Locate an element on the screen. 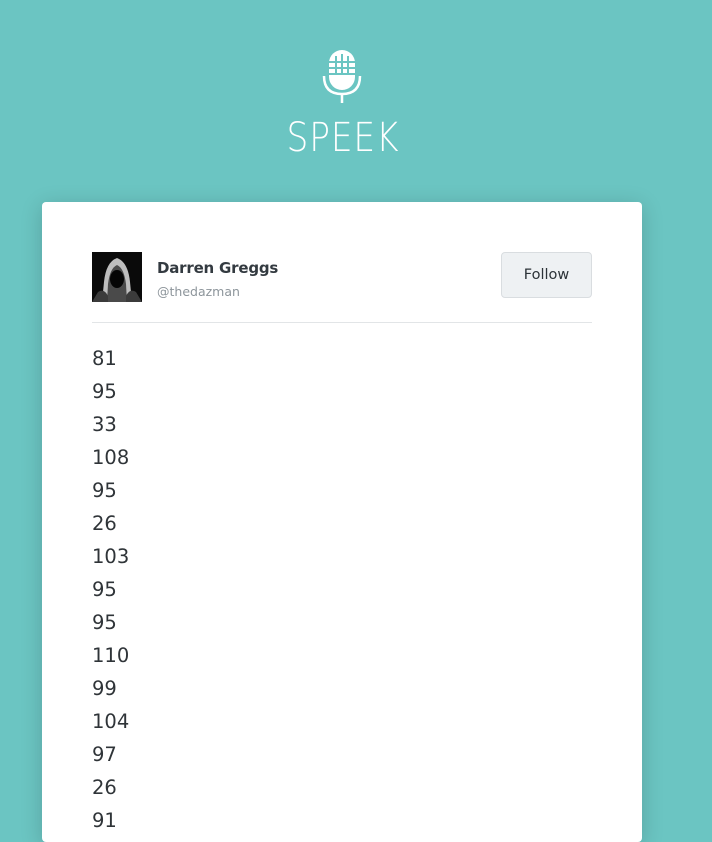 Image resolution: width=712 pixels, height=842 pixels. microphone-icon is located at coordinates (342, 76).